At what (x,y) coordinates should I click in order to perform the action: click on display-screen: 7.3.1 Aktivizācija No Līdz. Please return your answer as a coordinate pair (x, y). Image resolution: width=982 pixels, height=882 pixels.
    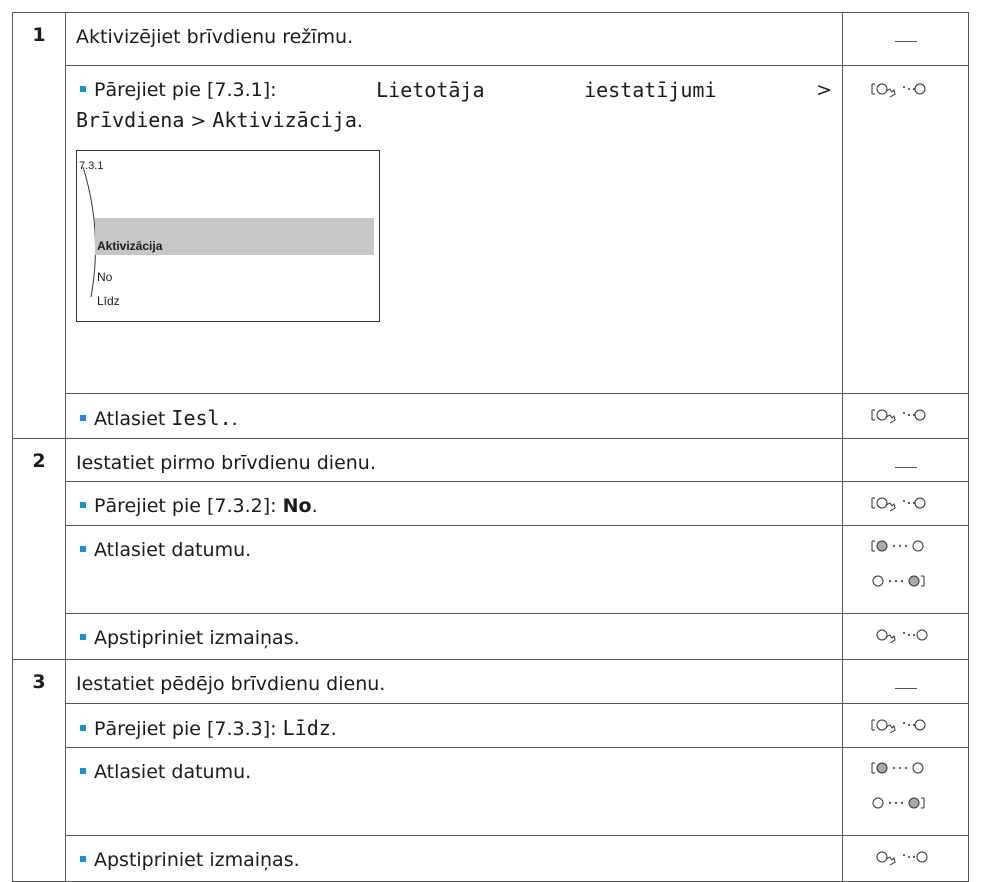
    Looking at the image, I should click on (228, 235).